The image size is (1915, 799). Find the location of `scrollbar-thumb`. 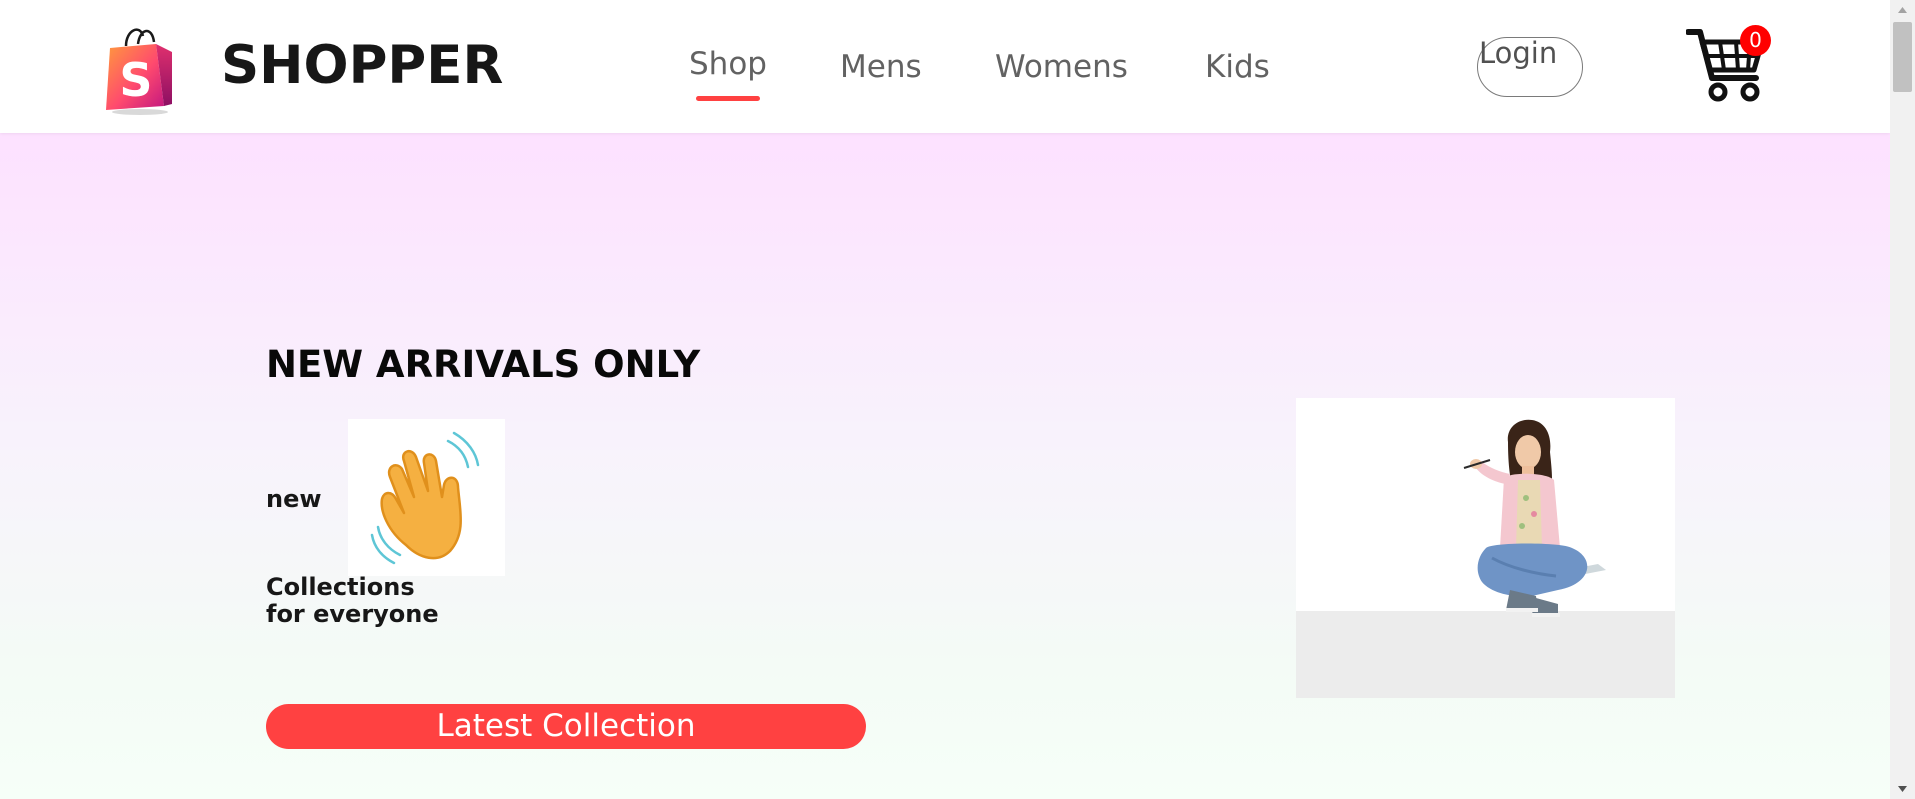

scrollbar-thumb is located at coordinates (1902, 57).